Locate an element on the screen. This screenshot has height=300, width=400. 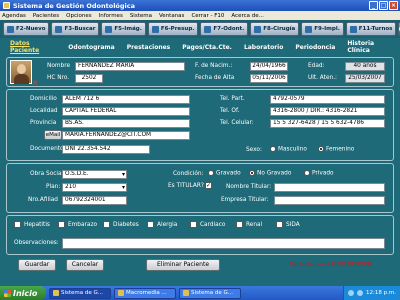
guardar-button: Guardar is located at coordinates (37, 265).